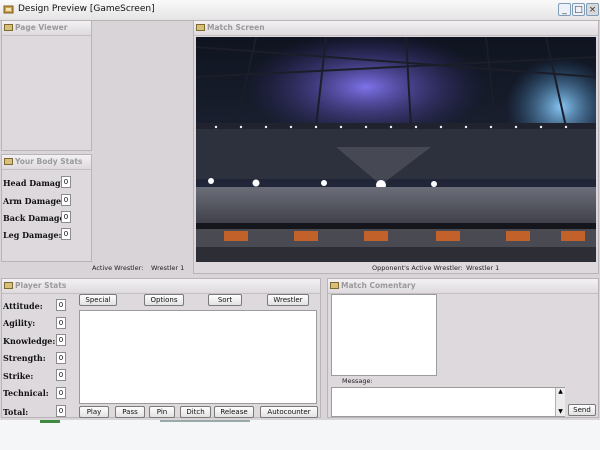  I want to click on page-viewer-panel: Page Viewer, so click(46, 85).